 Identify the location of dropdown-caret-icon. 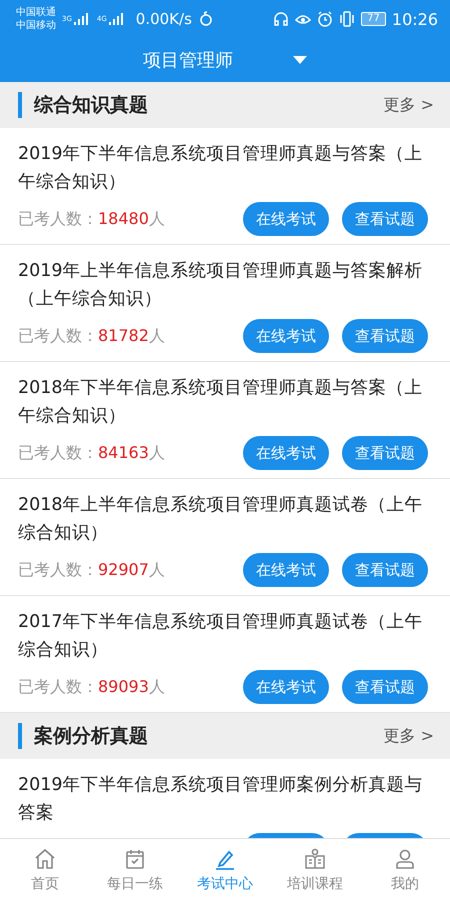
(300, 60).